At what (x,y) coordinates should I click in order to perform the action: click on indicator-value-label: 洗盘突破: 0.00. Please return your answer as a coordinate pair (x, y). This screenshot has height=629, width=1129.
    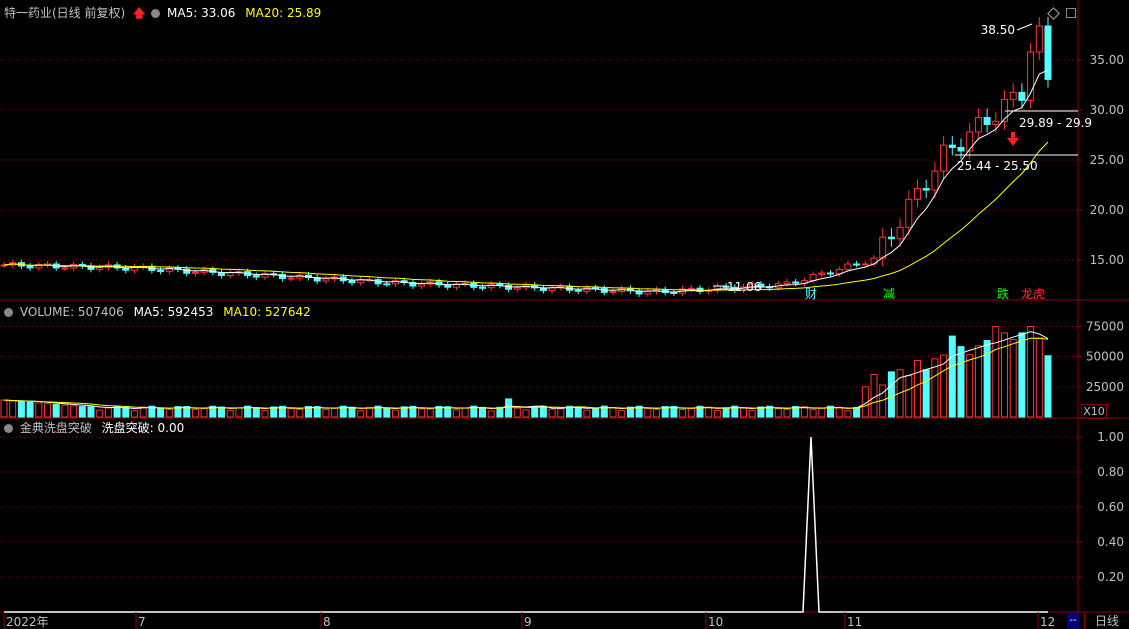
    Looking at the image, I should click on (143, 428).